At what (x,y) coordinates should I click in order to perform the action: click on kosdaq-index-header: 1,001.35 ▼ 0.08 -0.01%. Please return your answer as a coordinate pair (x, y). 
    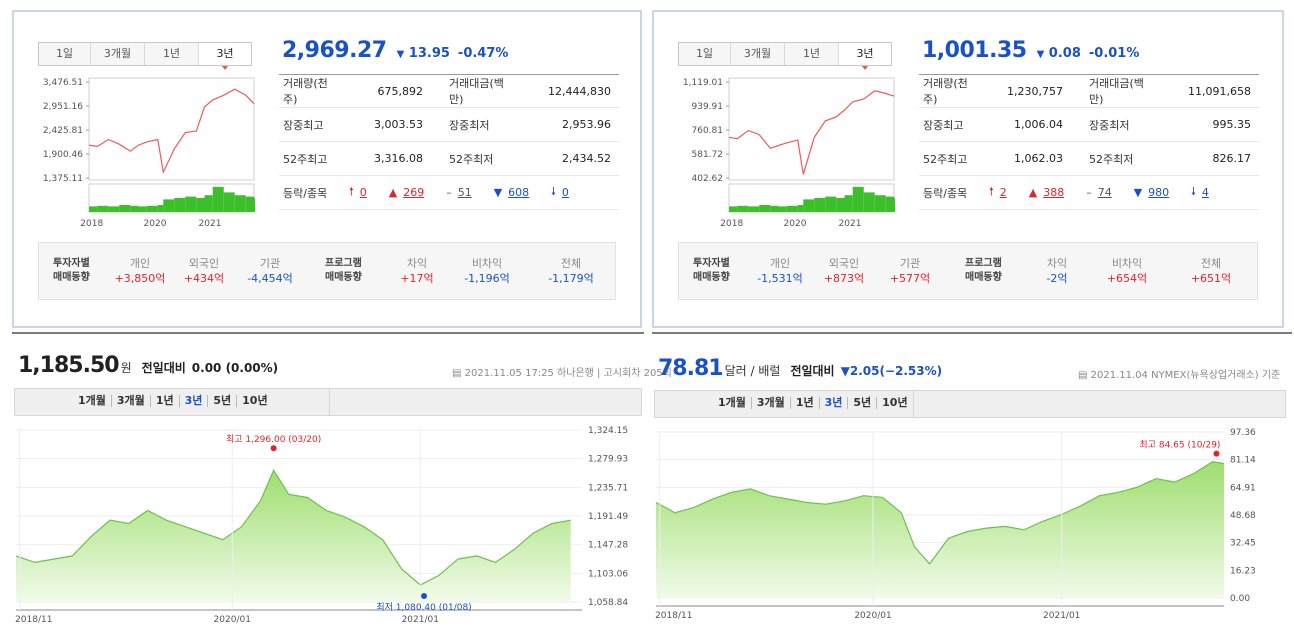
    Looking at the image, I should click on (1030, 50).